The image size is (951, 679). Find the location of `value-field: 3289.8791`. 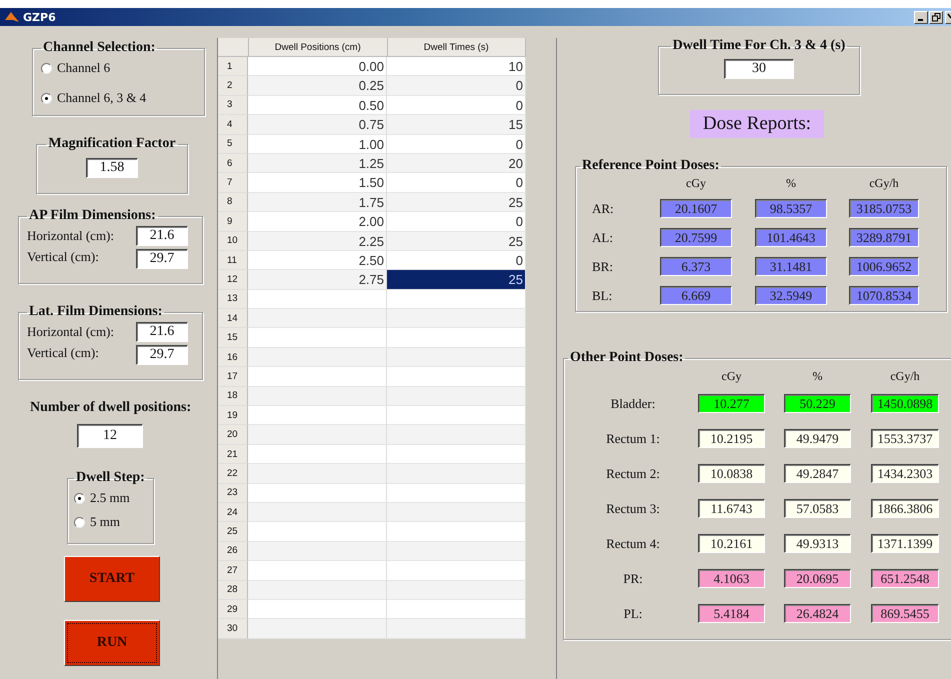

value-field: 3289.8791 is located at coordinates (884, 237).